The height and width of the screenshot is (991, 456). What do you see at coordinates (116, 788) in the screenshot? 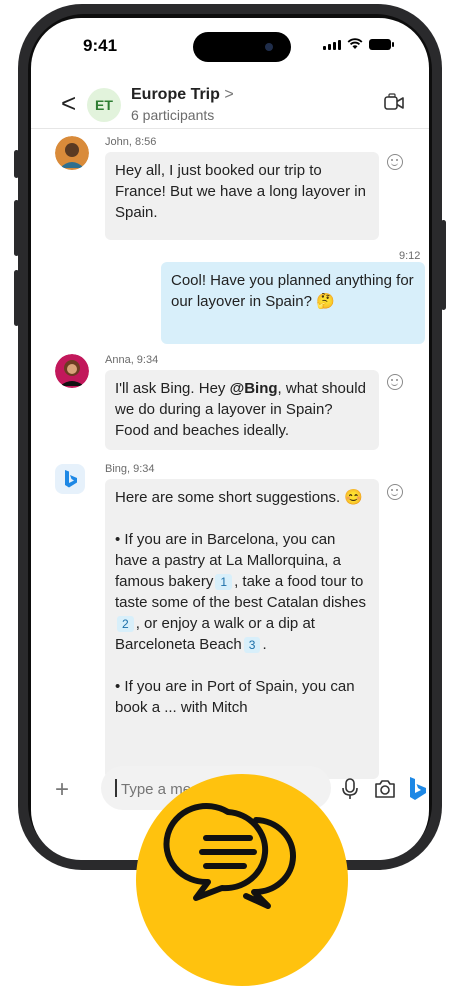
I see `text-caret` at bounding box center [116, 788].